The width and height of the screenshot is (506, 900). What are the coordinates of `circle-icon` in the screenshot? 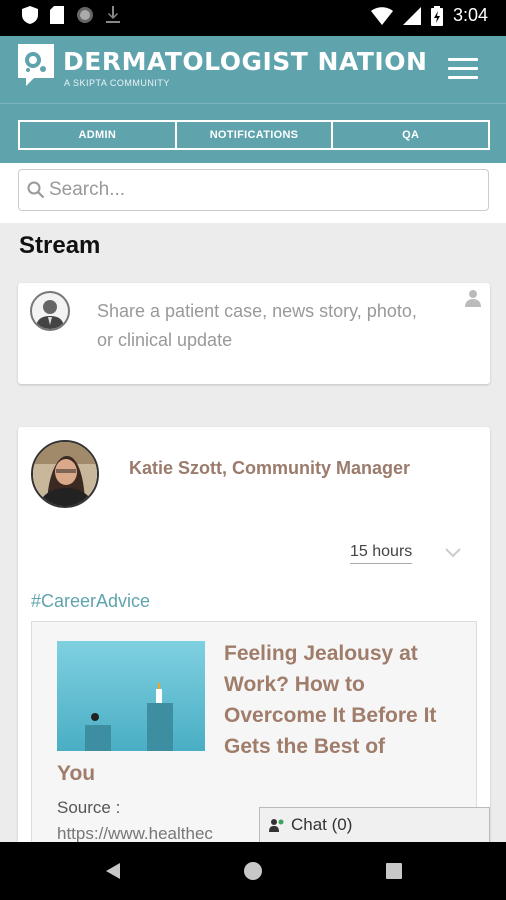 It's located at (85, 15).